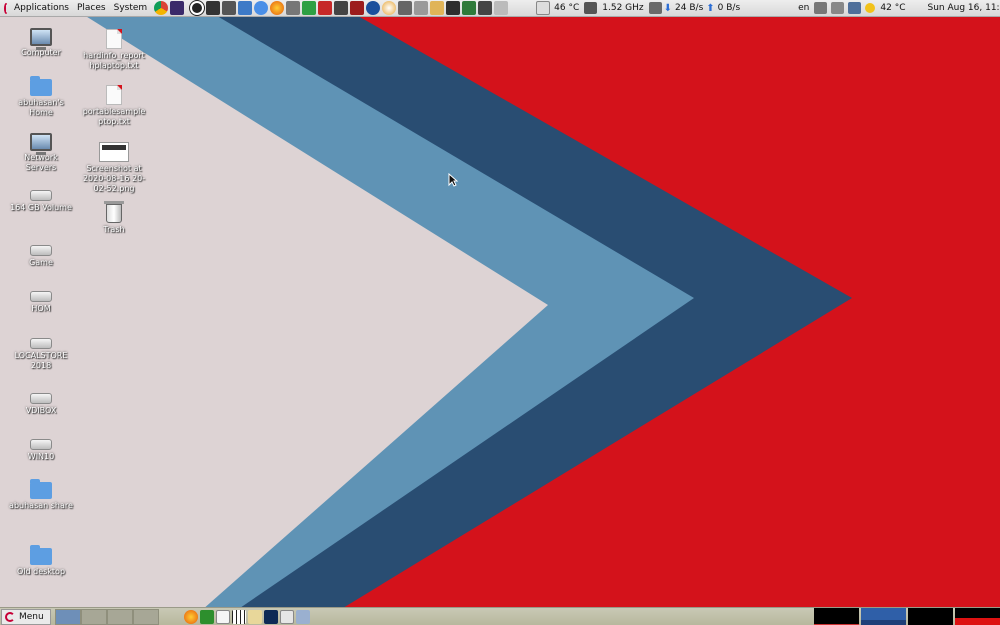  Describe the element at coordinates (655, 8) in the screenshot. I see `network-monitor-icon` at that location.